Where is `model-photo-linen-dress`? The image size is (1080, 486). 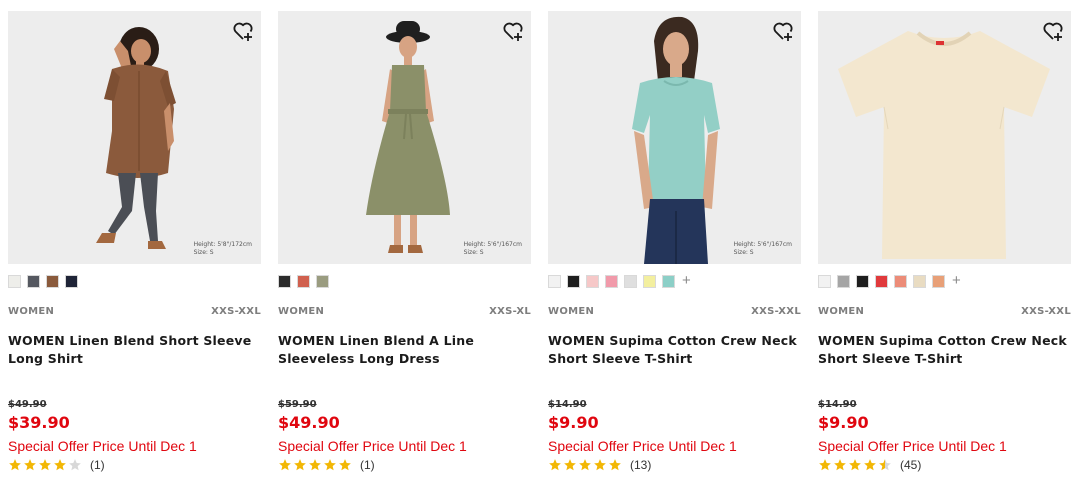 model-photo-linen-dress is located at coordinates (404, 137).